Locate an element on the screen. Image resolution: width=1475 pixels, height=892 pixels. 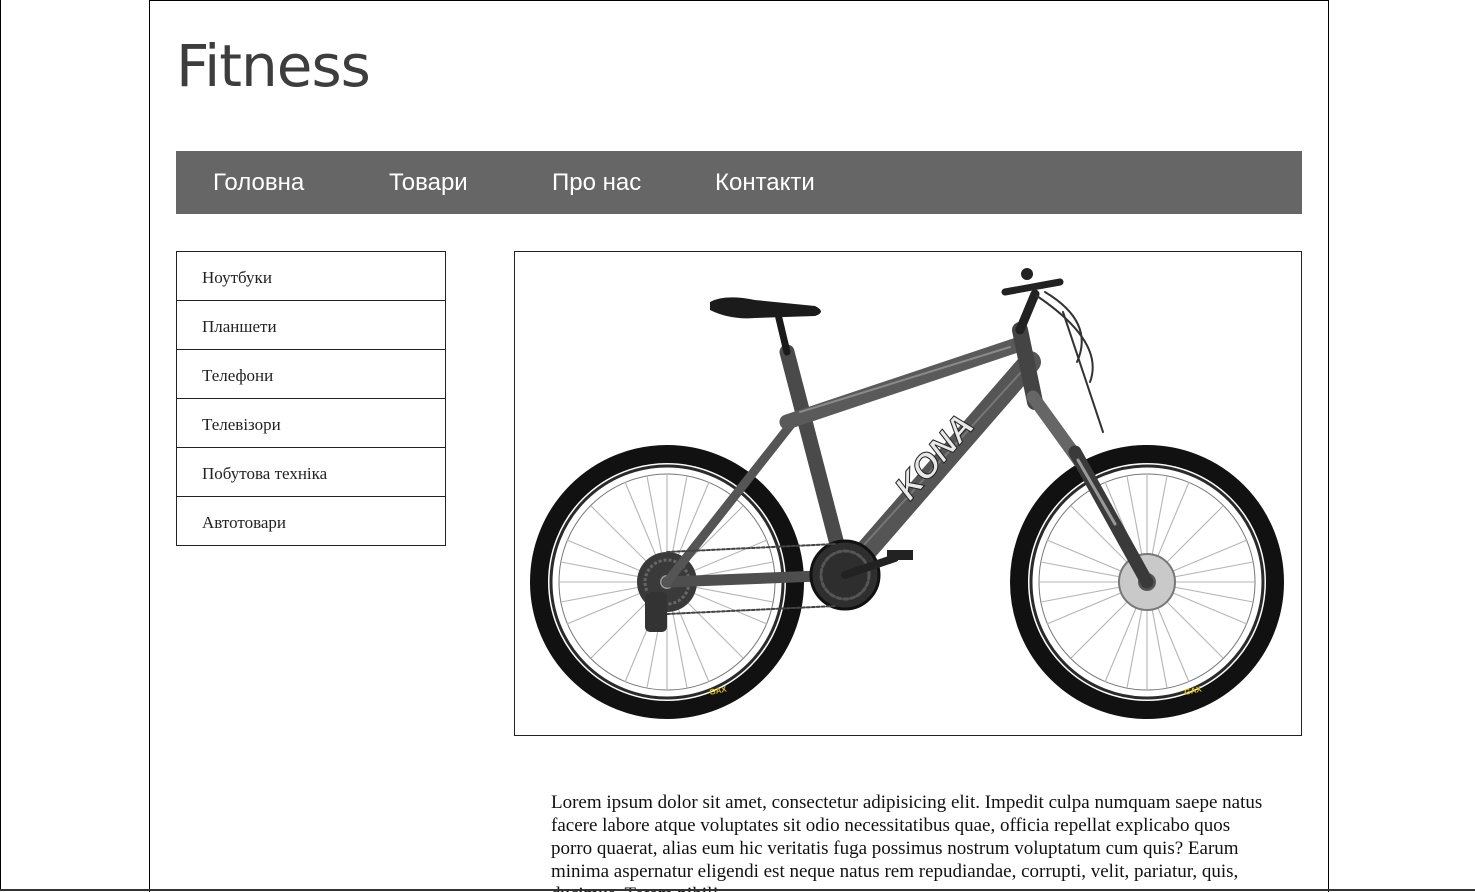
nav-item-contacts: Контакти is located at coordinates (765, 182).